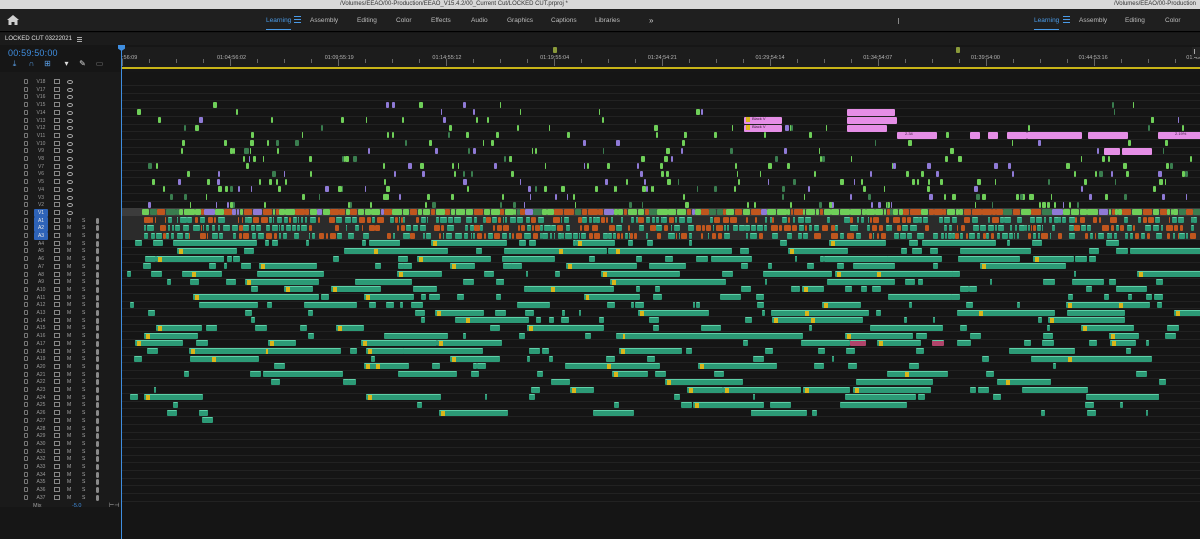 This screenshot has width=1200, height=539. Describe the element at coordinates (76, 506) in the screenshot. I see `mix-volume-value: -5.0` at that location.